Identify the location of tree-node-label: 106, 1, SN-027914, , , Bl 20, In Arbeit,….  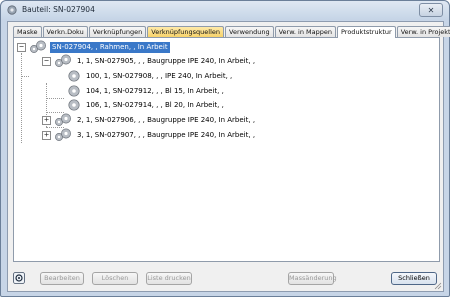
(155, 105).